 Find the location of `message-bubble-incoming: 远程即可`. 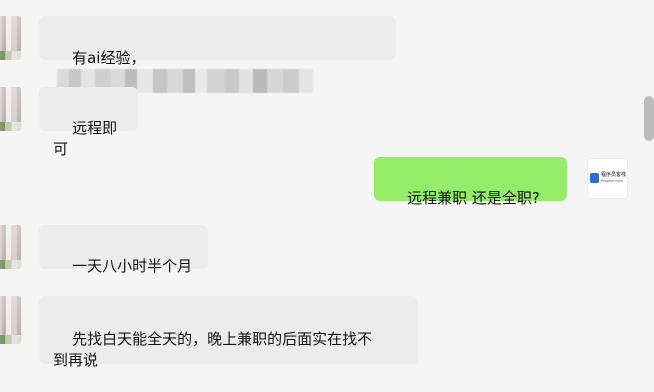

message-bubble-incoming: 远程即可 is located at coordinates (88, 122).